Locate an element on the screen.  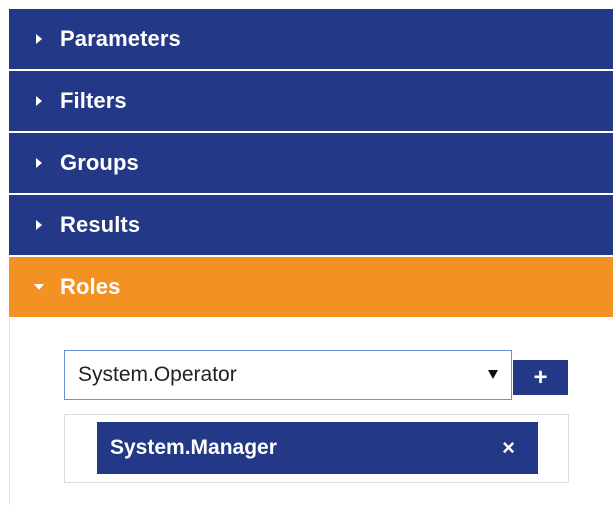
dropdown-arrow-icon is located at coordinates (493, 374).